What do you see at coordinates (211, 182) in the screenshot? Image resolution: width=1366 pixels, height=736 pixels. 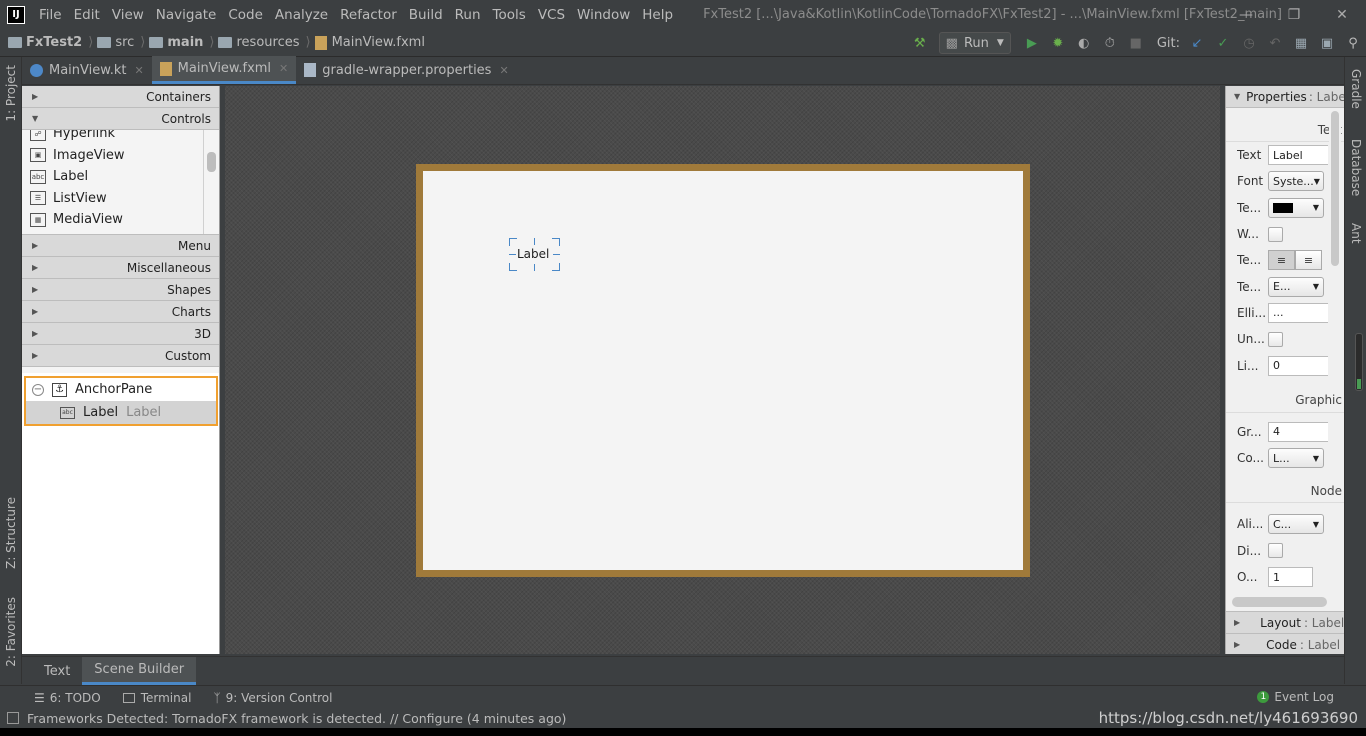 I see `controls-scrollbar` at bounding box center [211, 182].